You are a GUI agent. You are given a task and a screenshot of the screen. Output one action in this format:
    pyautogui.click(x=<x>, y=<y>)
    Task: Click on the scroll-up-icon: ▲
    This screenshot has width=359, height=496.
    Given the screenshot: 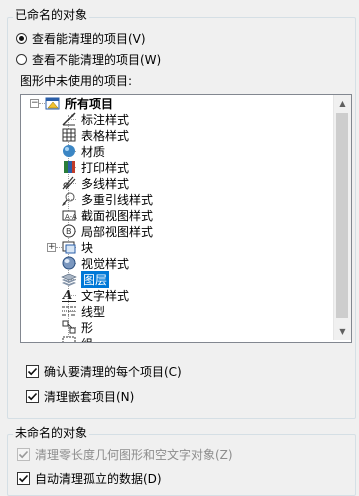 What is the action you would take?
    pyautogui.click(x=342, y=103)
    